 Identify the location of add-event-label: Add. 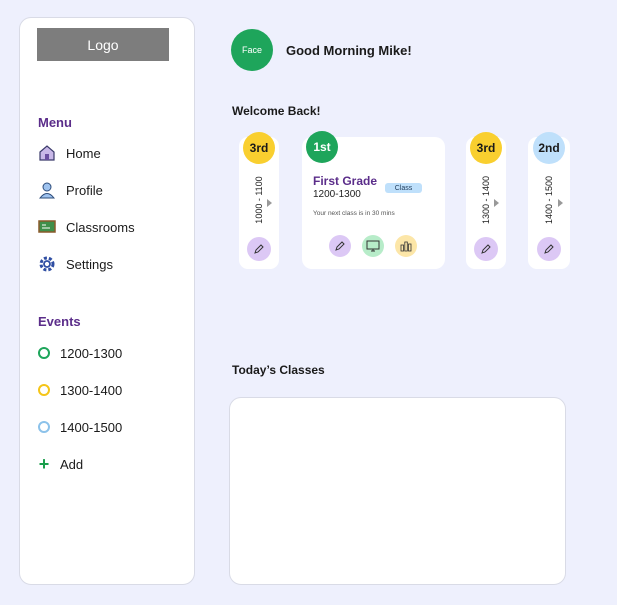
(72, 464).